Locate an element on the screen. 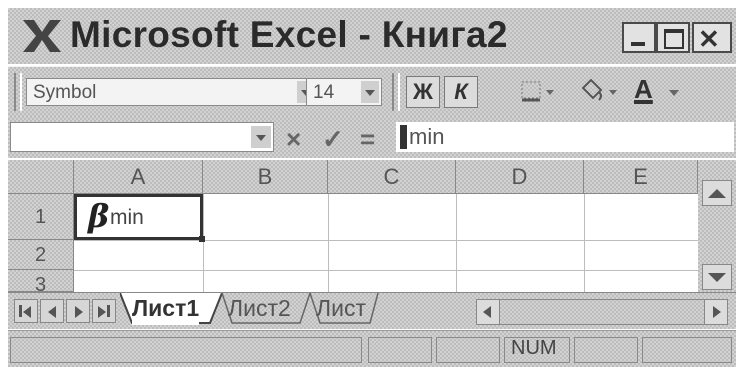 This screenshot has width=737, height=367. italic-button: К is located at coordinates (461, 92).